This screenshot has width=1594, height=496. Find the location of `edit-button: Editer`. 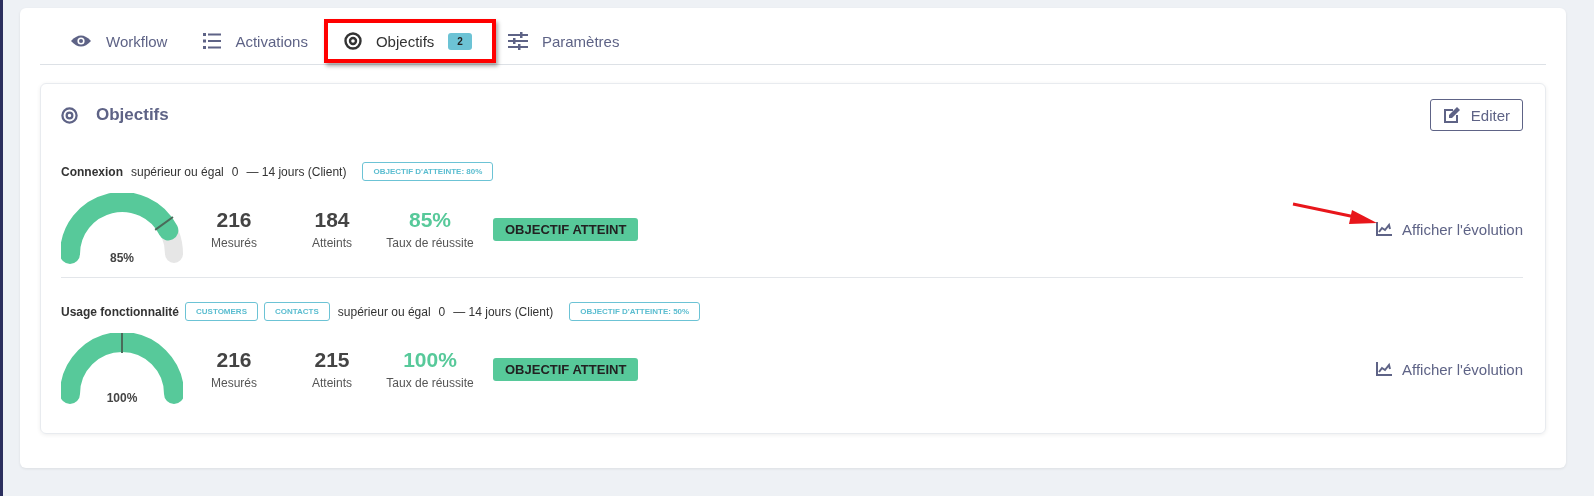

edit-button: Editer is located at coordinates (1476, 115).